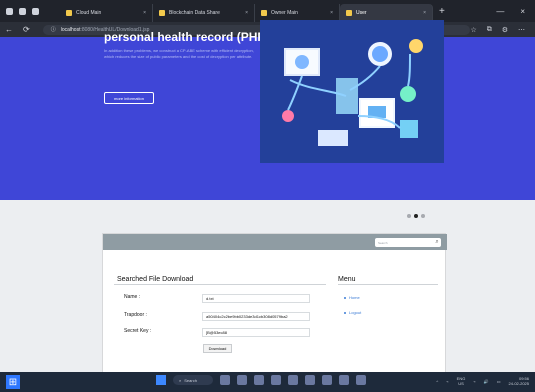  I want to click on title-divider, so click(220, 284).